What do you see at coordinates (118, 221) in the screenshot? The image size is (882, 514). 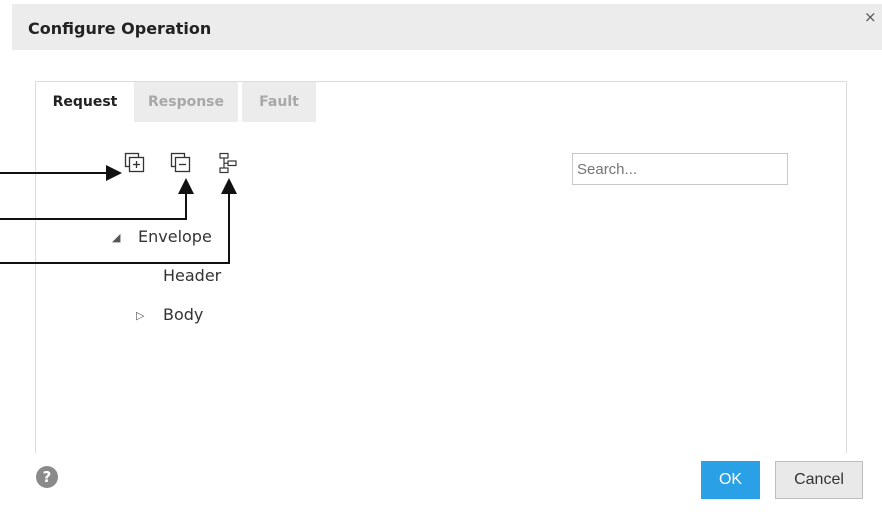 I see `arrow-to-hierarchy-icon` at bounding box center [118, 221].